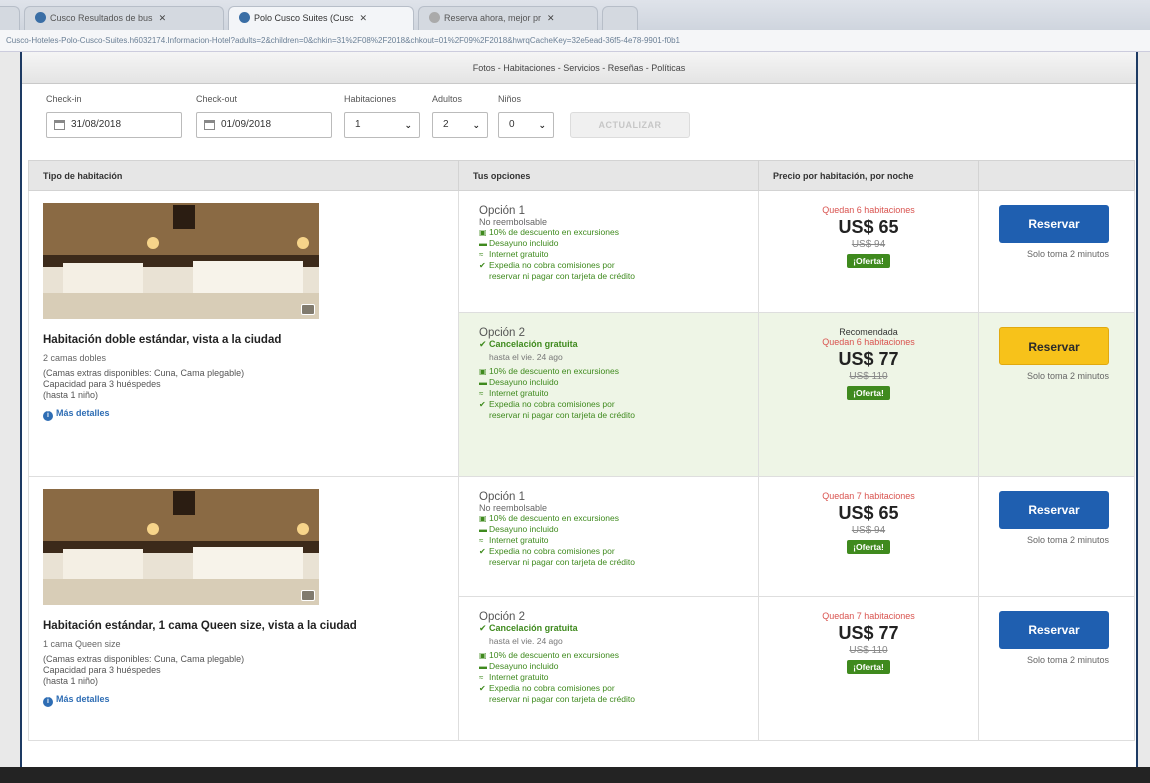 The height and width of the screenshot is (783, 1150). I want to click on room-beds: 2 camas dobles, so click(75, 358).